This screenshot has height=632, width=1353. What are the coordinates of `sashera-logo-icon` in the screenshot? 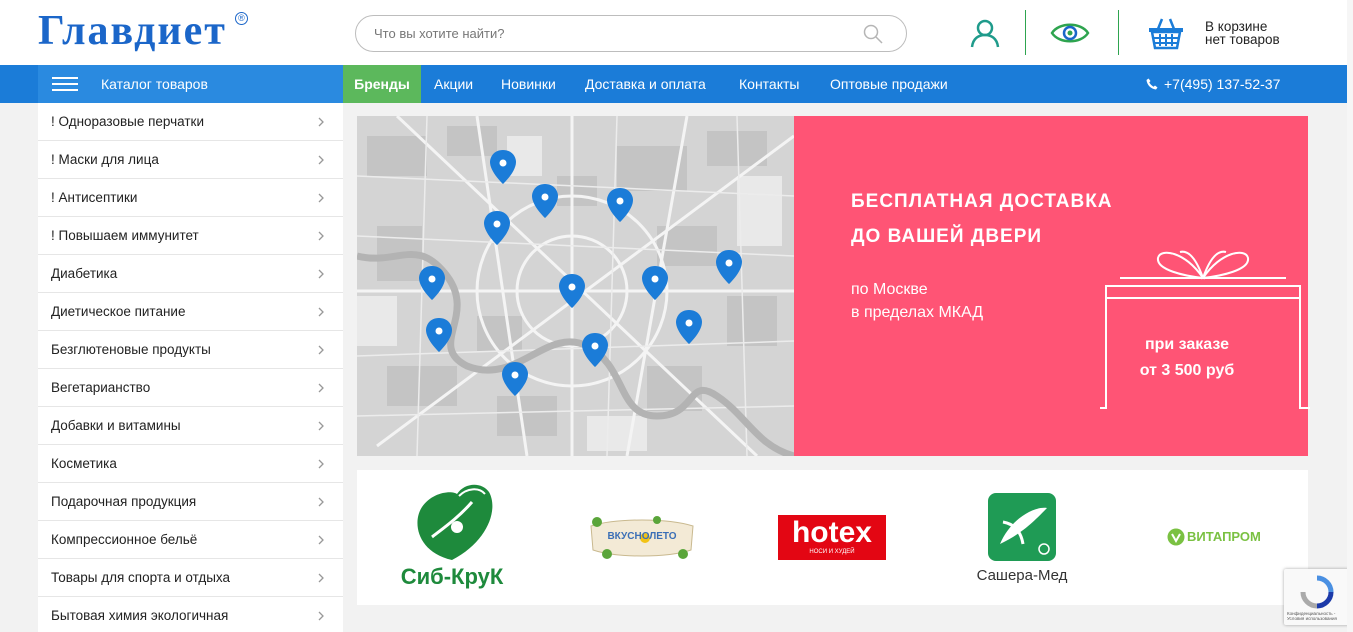 It's located at (1022, 527).